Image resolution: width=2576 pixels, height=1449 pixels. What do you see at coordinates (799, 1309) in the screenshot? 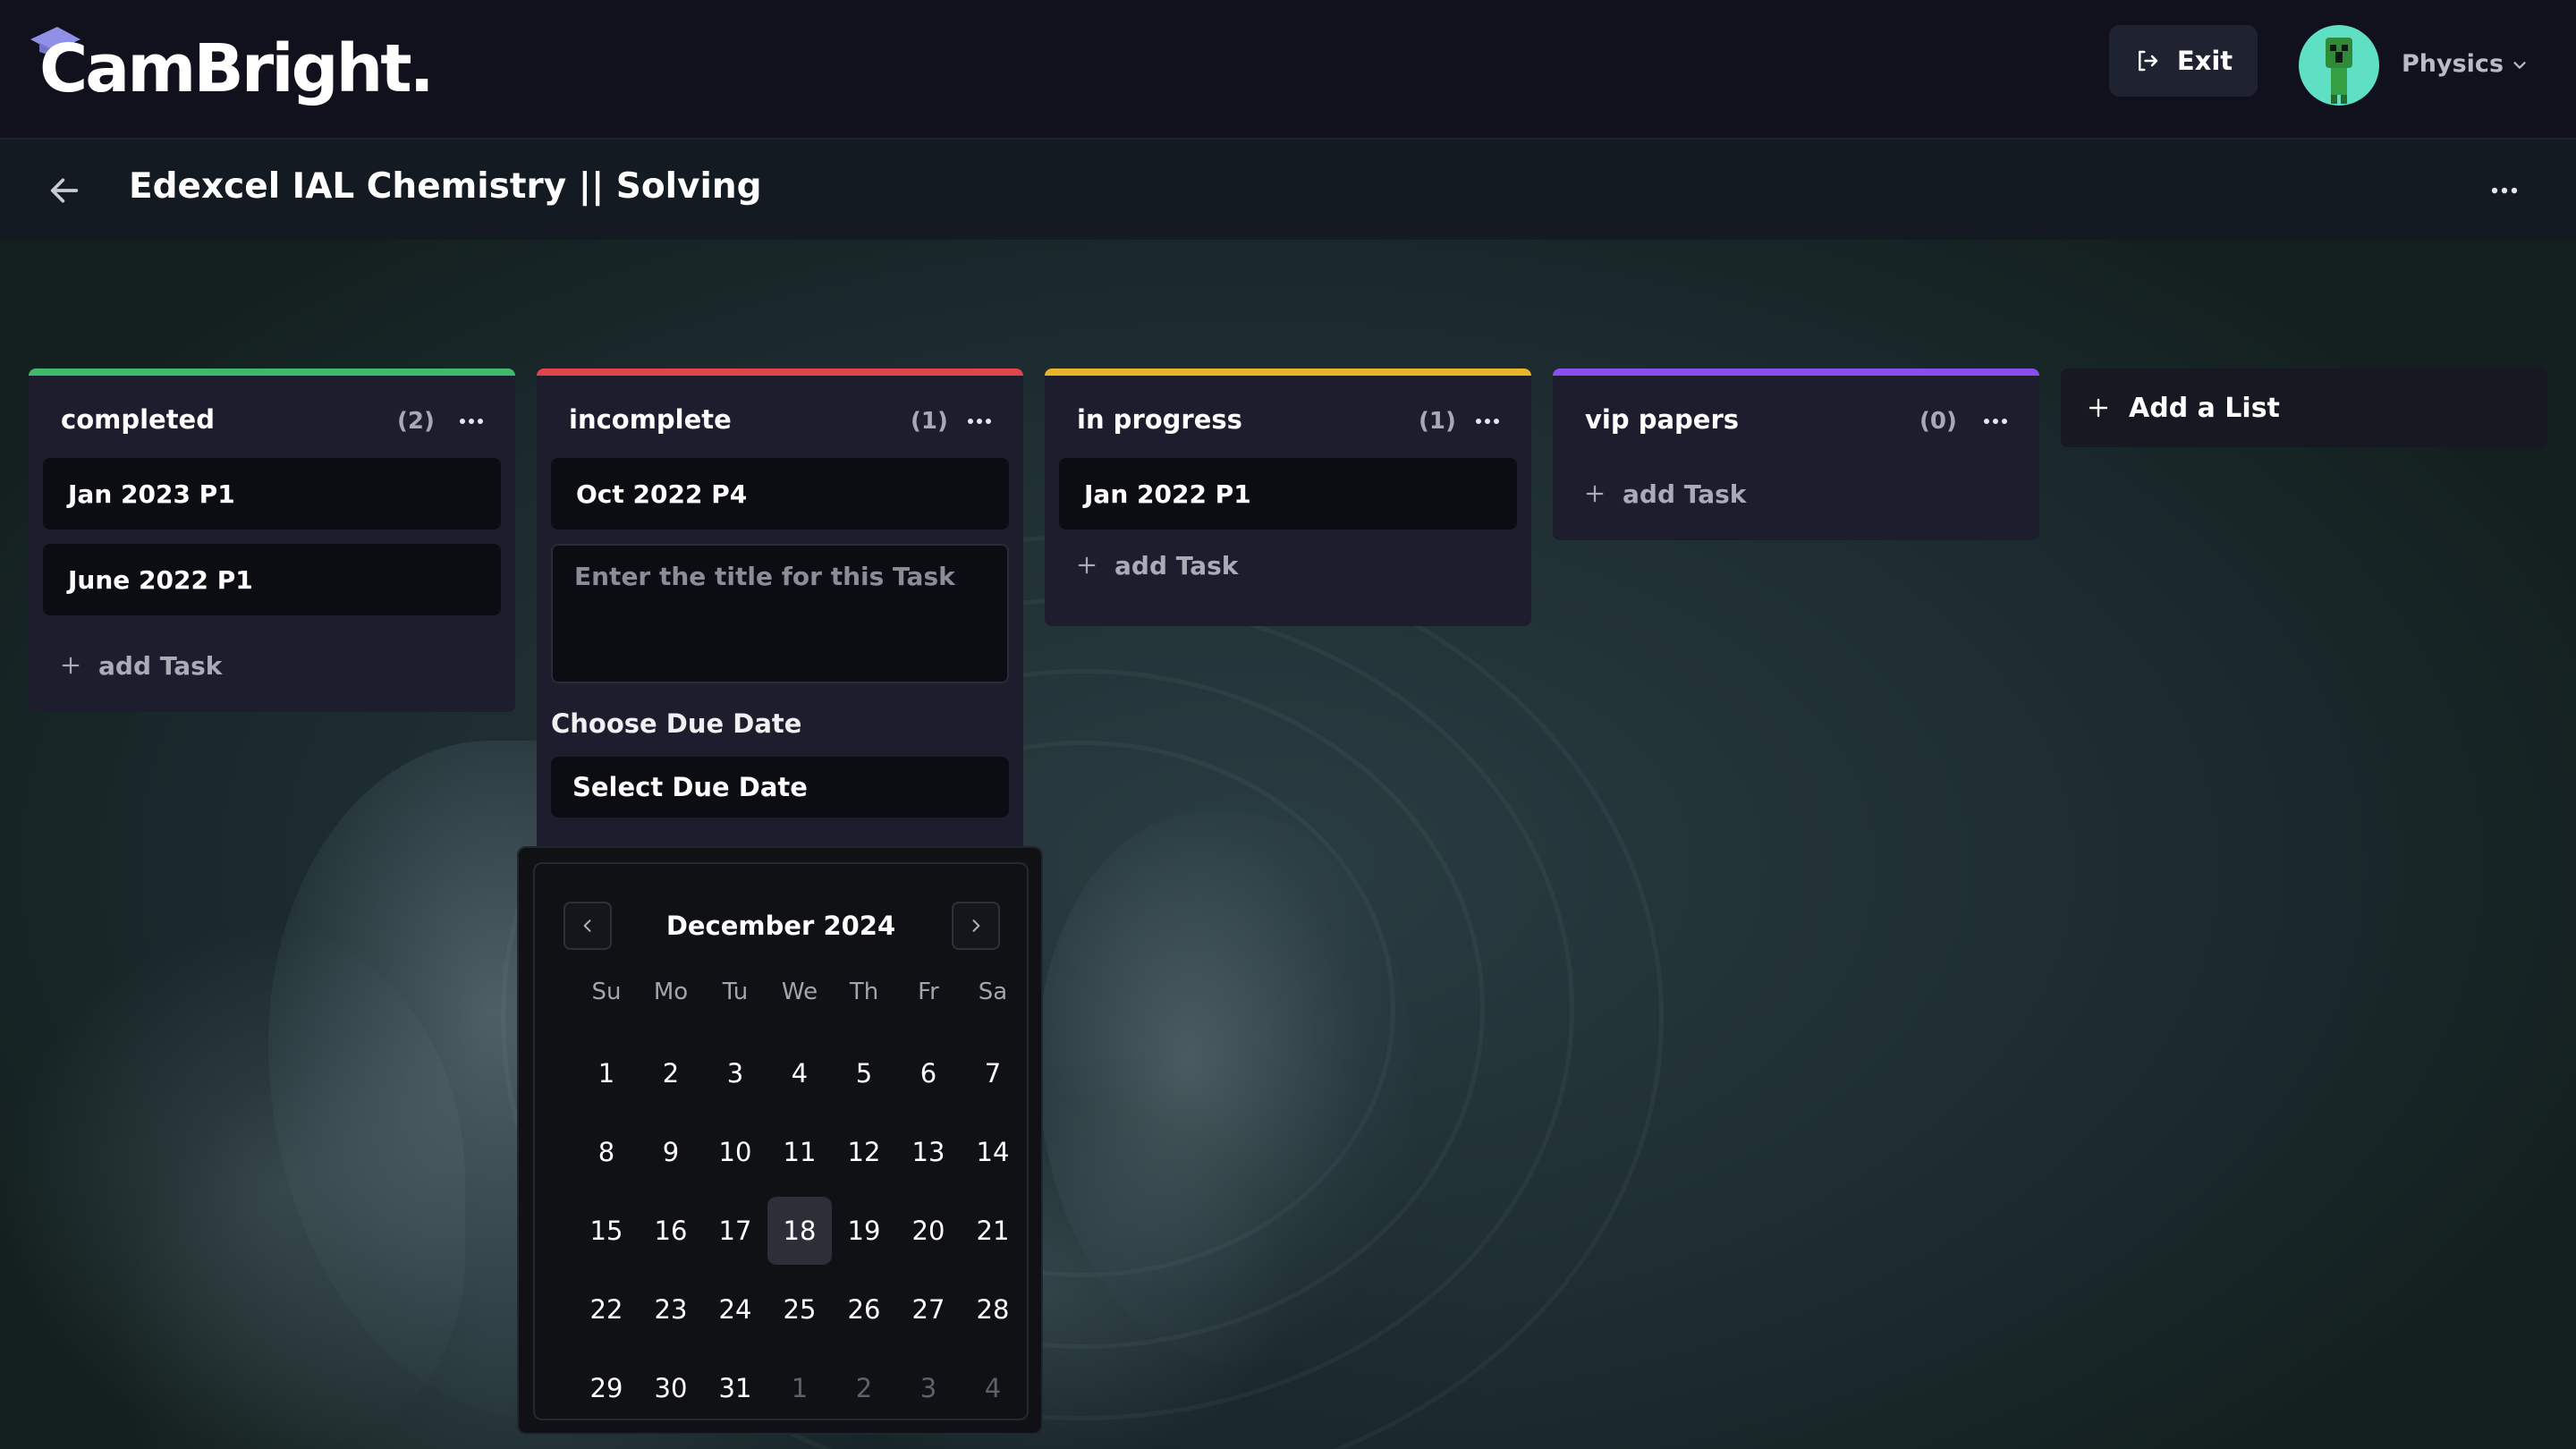
I see `calendar-day: 25` at bounding box center [799, 1309].